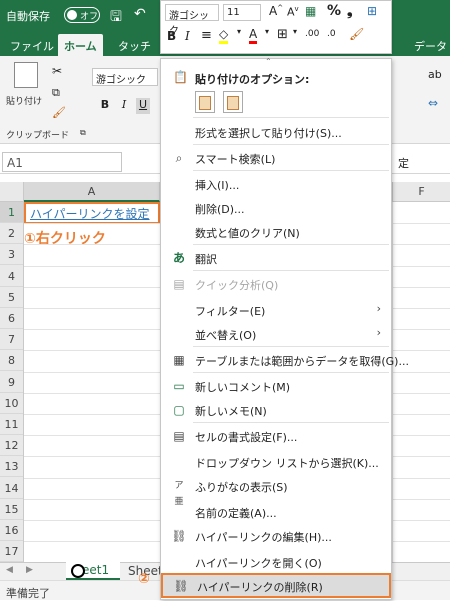 This screenshot has height=601, width=450. What do you see at coordinates (178, 258) in the screenshot?
I see `translate-icon: あ` at bounding box center [178, 258].